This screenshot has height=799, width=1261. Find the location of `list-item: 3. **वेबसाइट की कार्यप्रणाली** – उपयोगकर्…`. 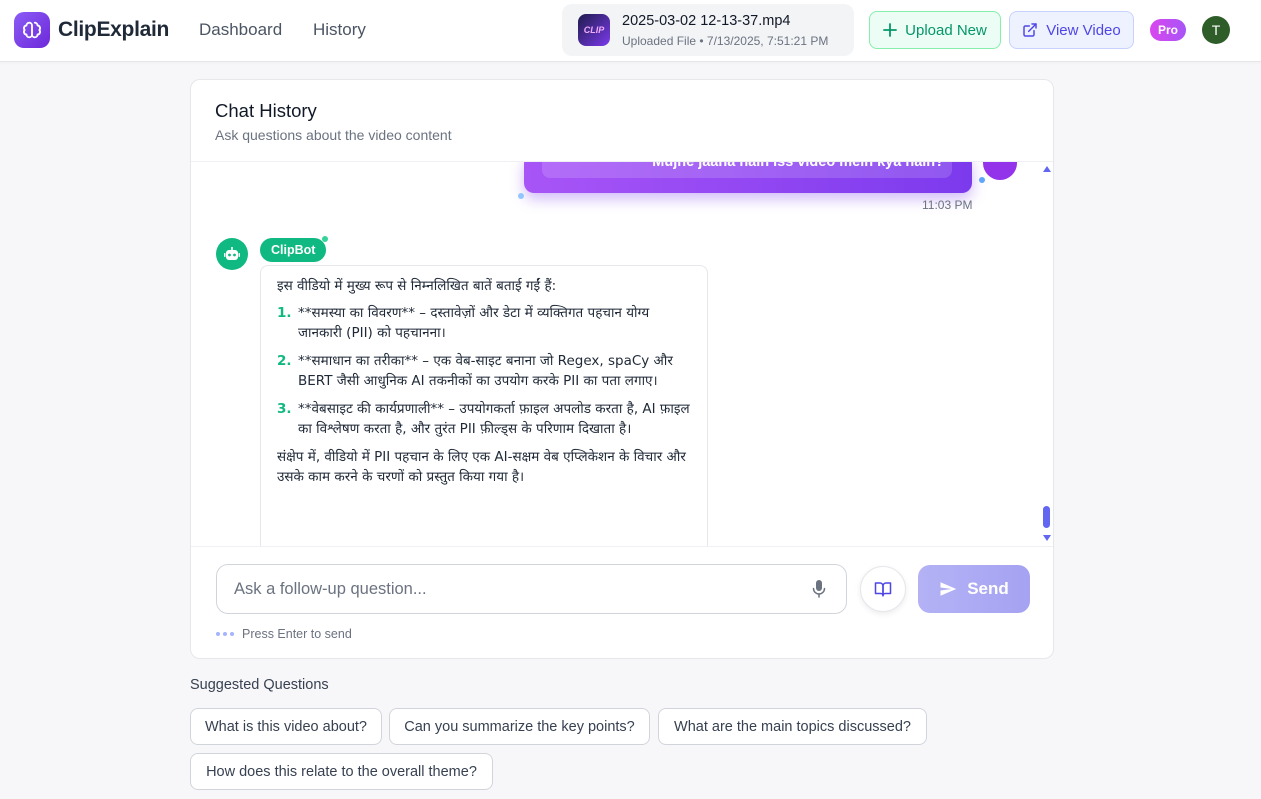

list-item: 3. **वेबसाइट की कार्यप्रणाली** – उपयोगकर्… is located at coordinates (484, 419).